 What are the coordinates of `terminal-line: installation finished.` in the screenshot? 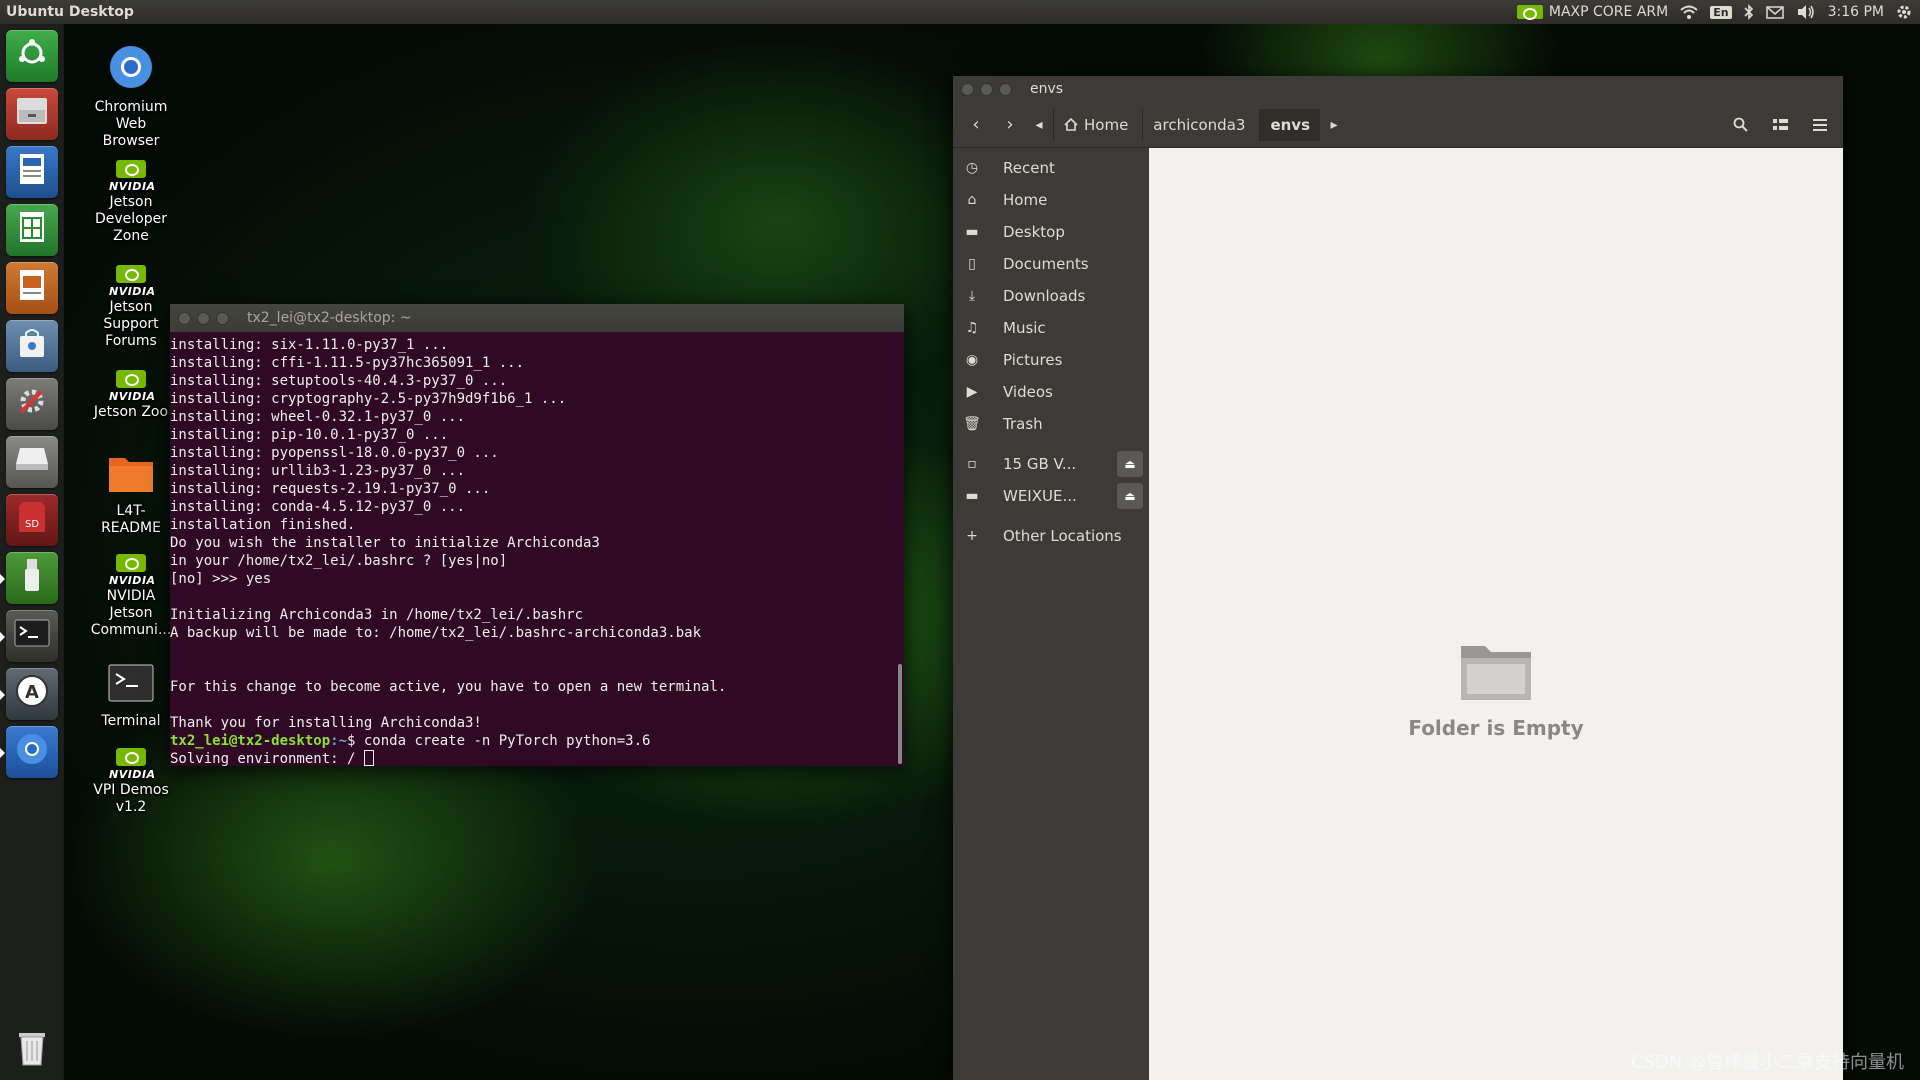 It's located at (263, 525).